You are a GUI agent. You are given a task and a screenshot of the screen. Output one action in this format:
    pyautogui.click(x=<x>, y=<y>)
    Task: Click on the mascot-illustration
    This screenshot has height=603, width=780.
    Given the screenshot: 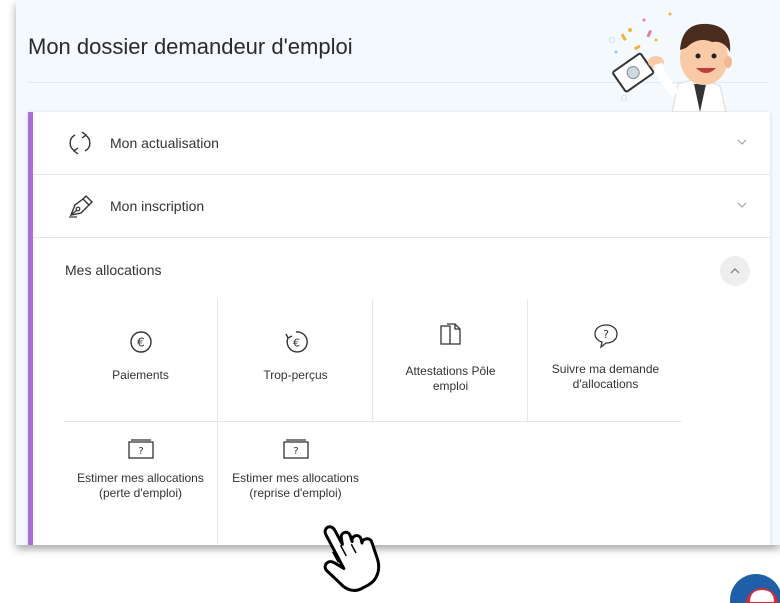 What is the action you would take?
    pyautogui.click(x=670, y=62)
    